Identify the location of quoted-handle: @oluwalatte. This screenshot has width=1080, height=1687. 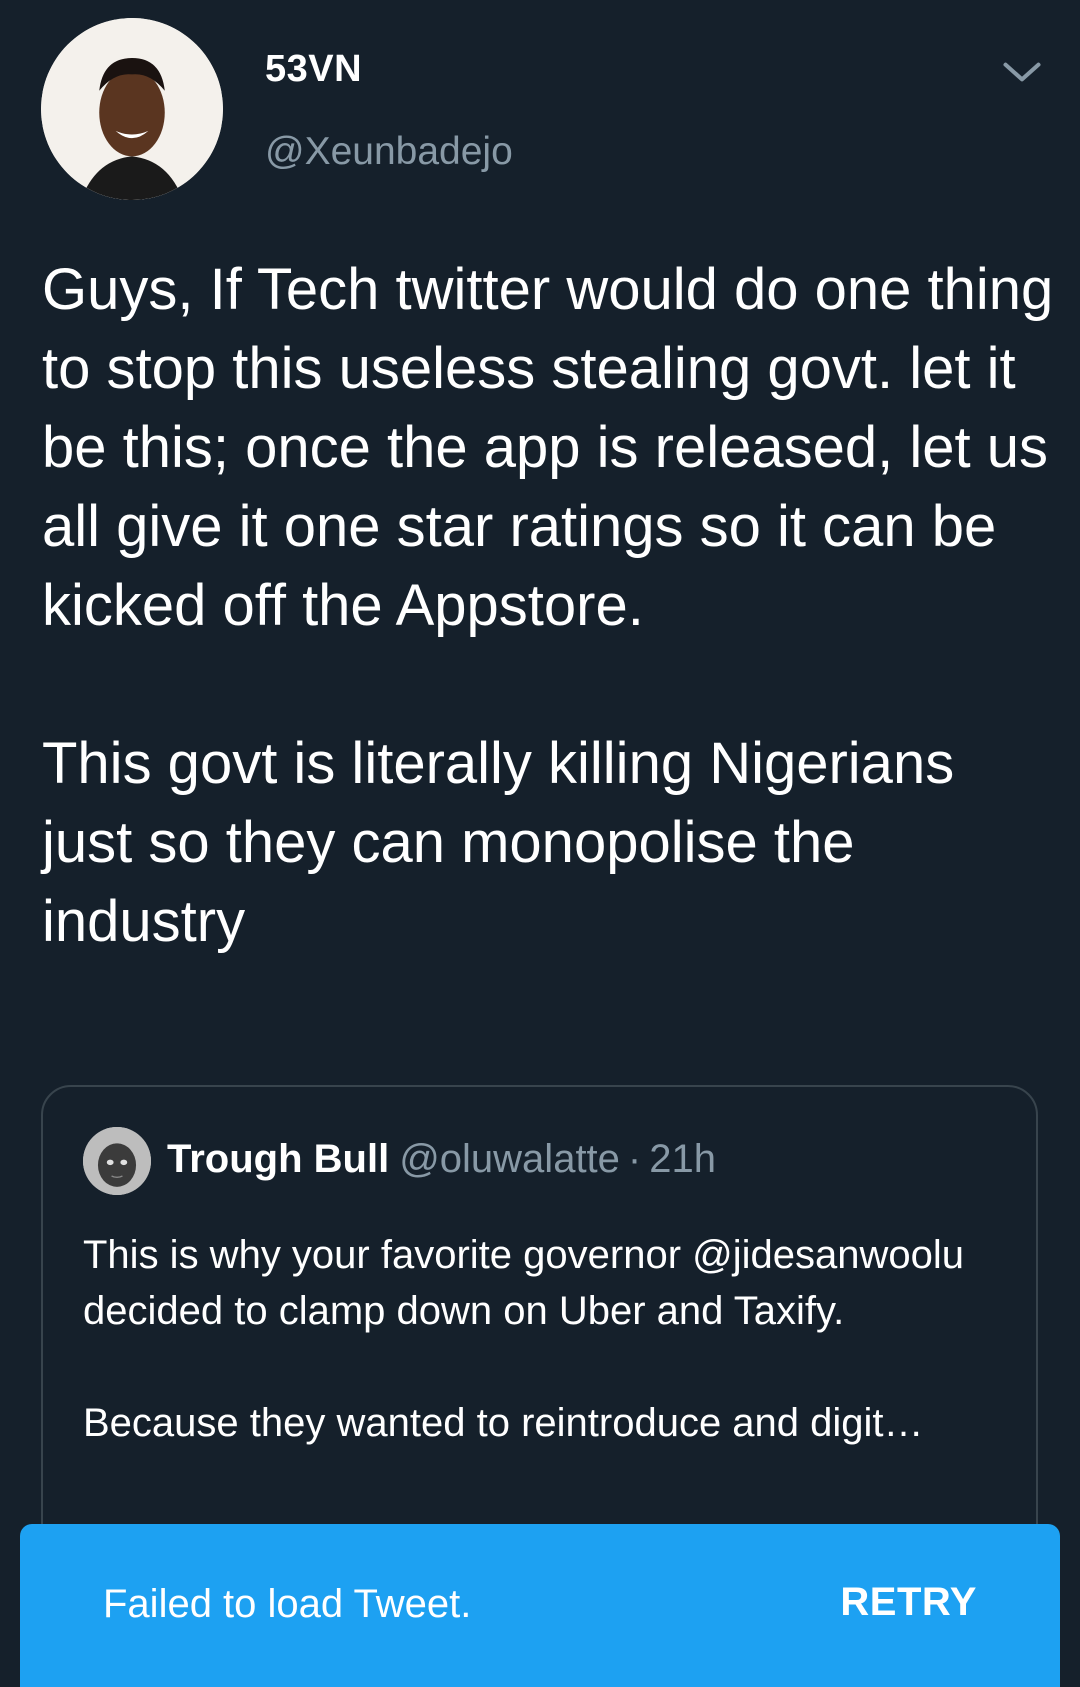
(509, 1159).